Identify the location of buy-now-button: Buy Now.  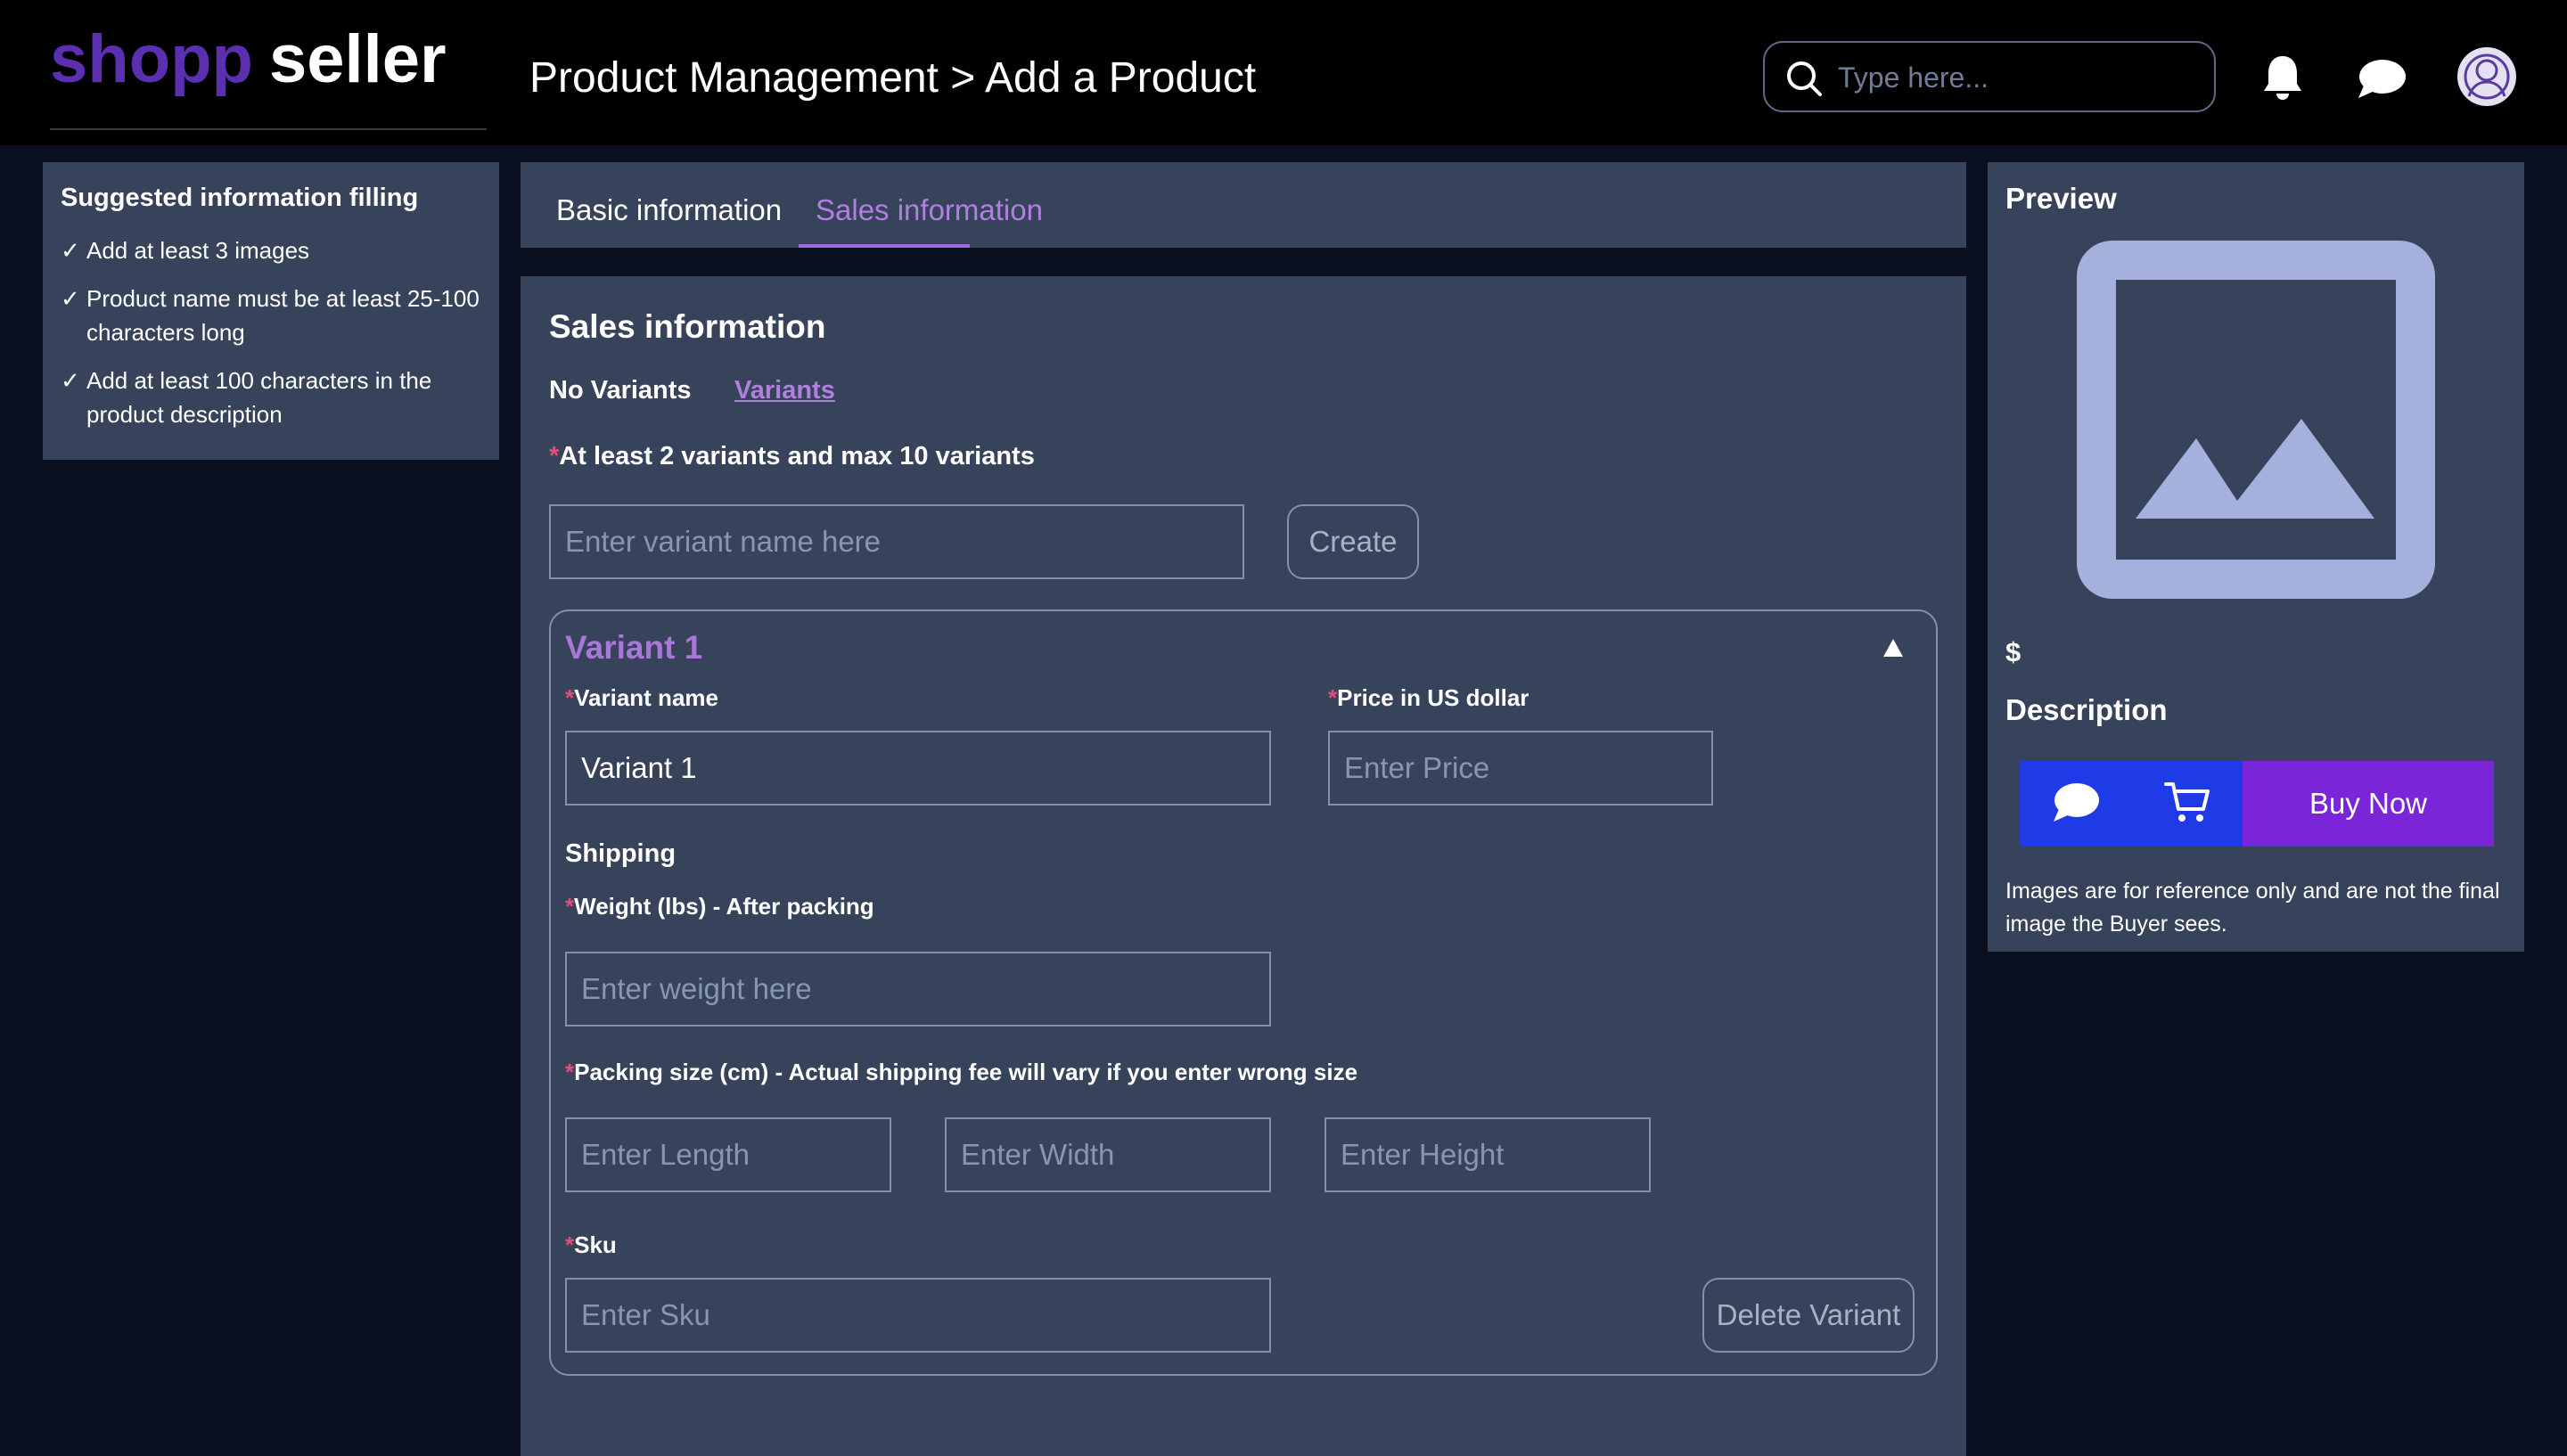
(2368, 804).